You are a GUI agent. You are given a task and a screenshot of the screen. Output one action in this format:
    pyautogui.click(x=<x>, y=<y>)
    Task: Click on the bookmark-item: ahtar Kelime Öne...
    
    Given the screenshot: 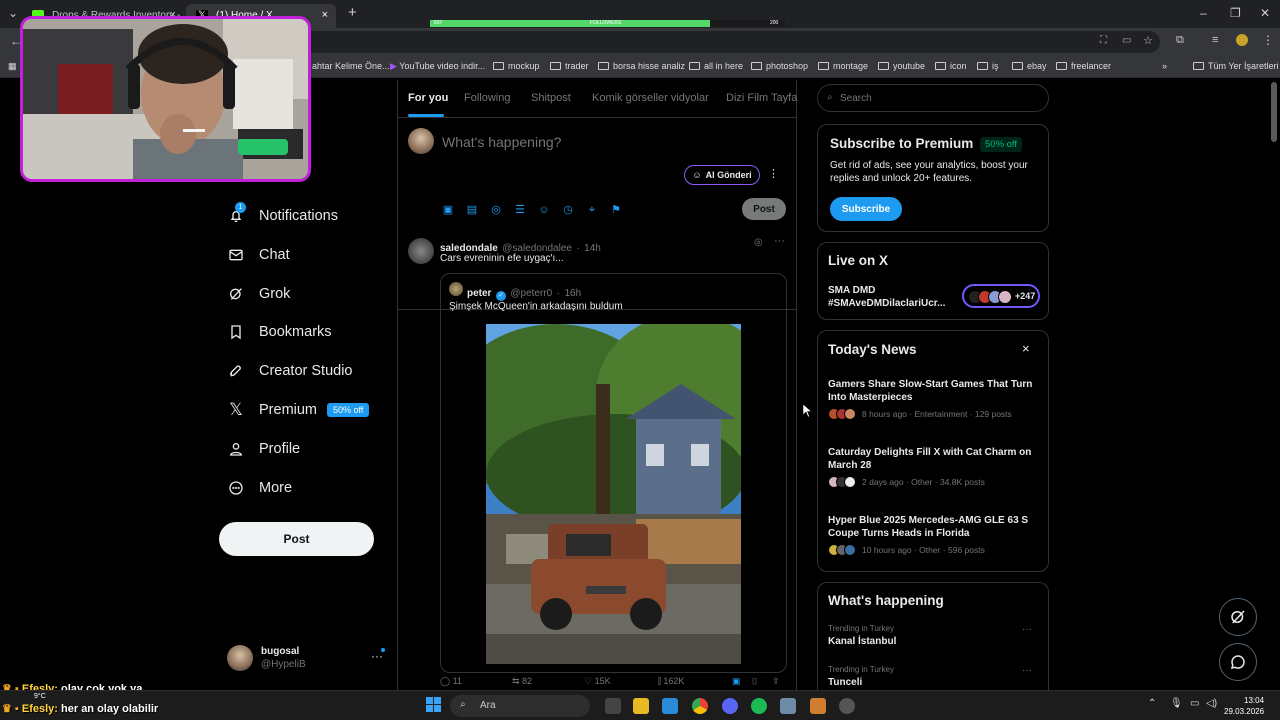 What is the action you would take?
    pyautogui.click(x=351, y=66)
    